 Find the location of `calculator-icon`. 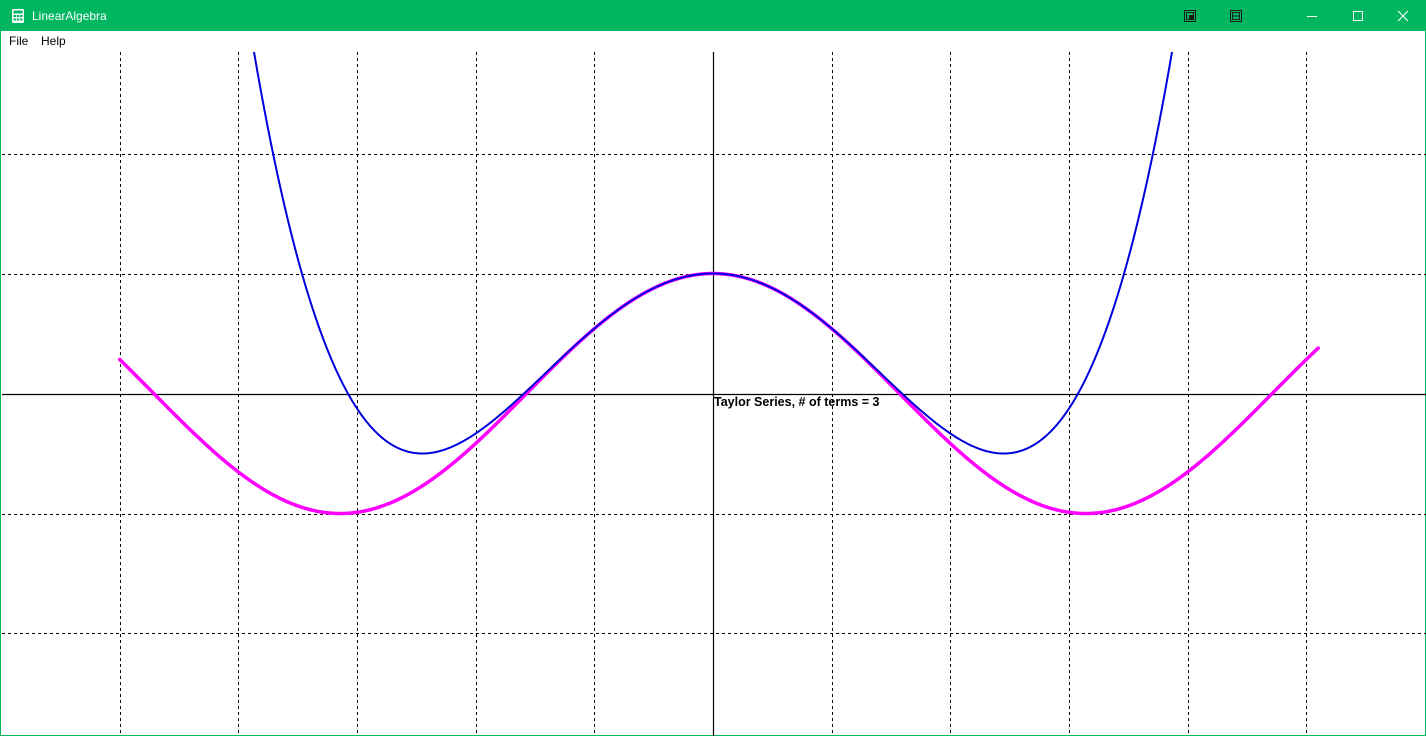

calculator-icon is located at coordinates (18, 16).